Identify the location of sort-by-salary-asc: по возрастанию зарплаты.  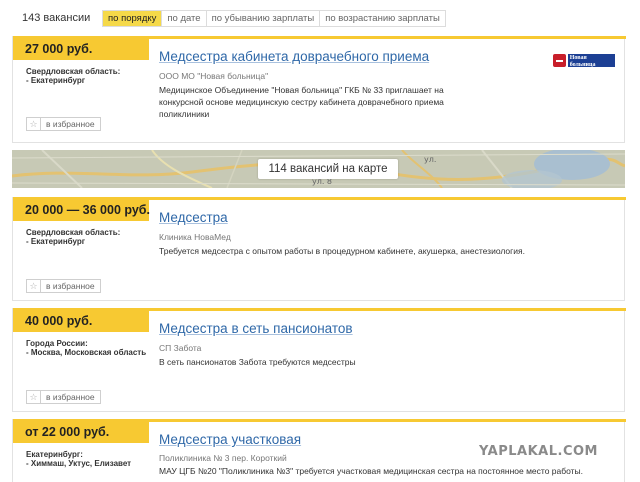
(382, 18).